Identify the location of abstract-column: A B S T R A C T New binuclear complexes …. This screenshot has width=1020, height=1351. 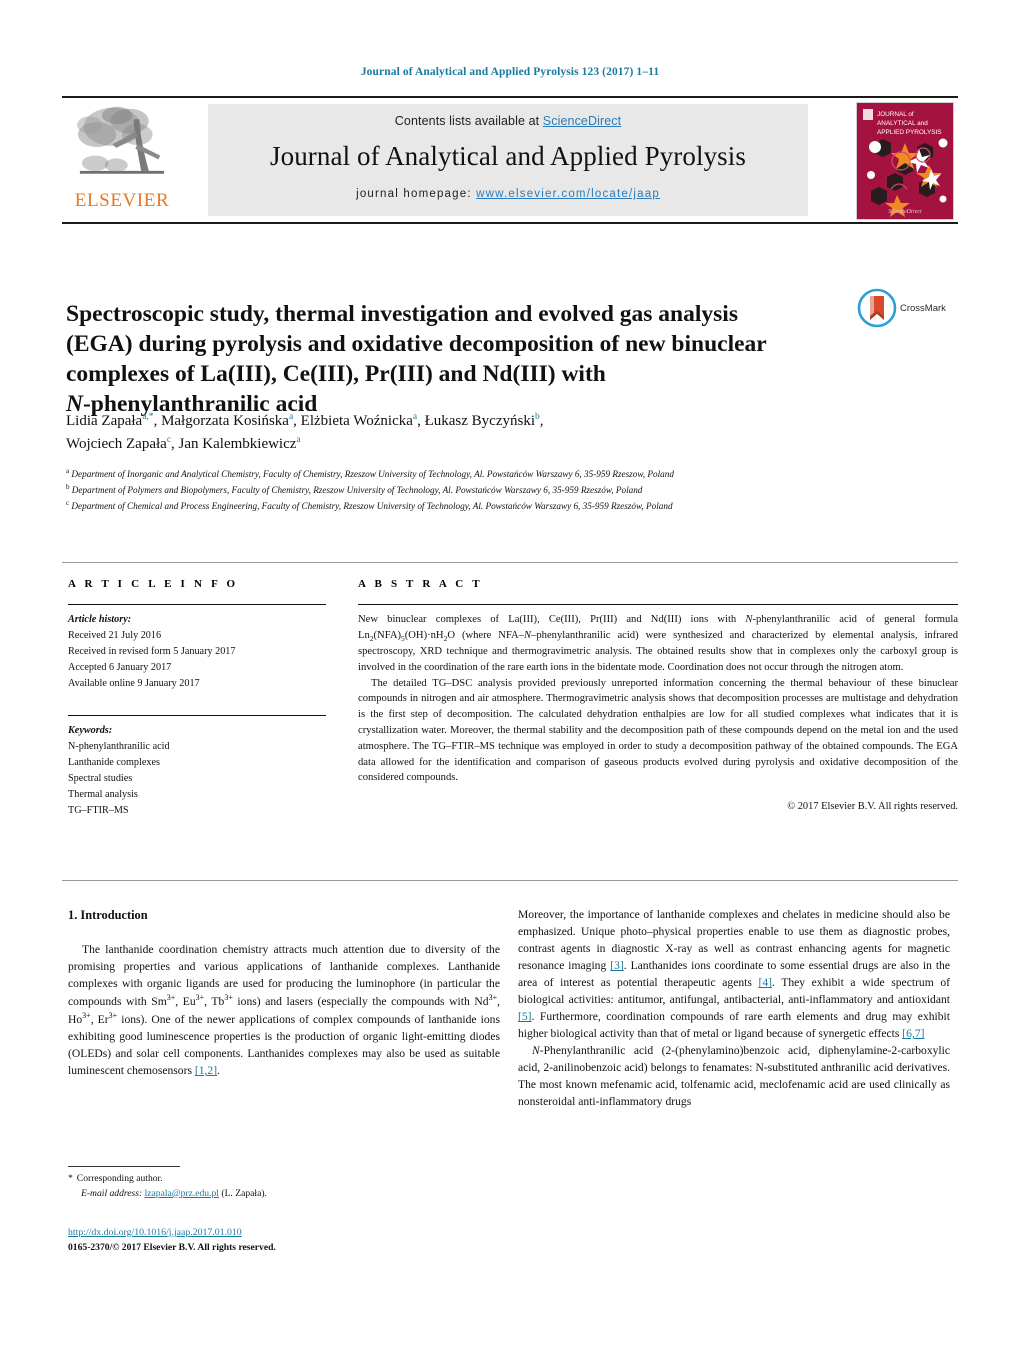
(658, 696).